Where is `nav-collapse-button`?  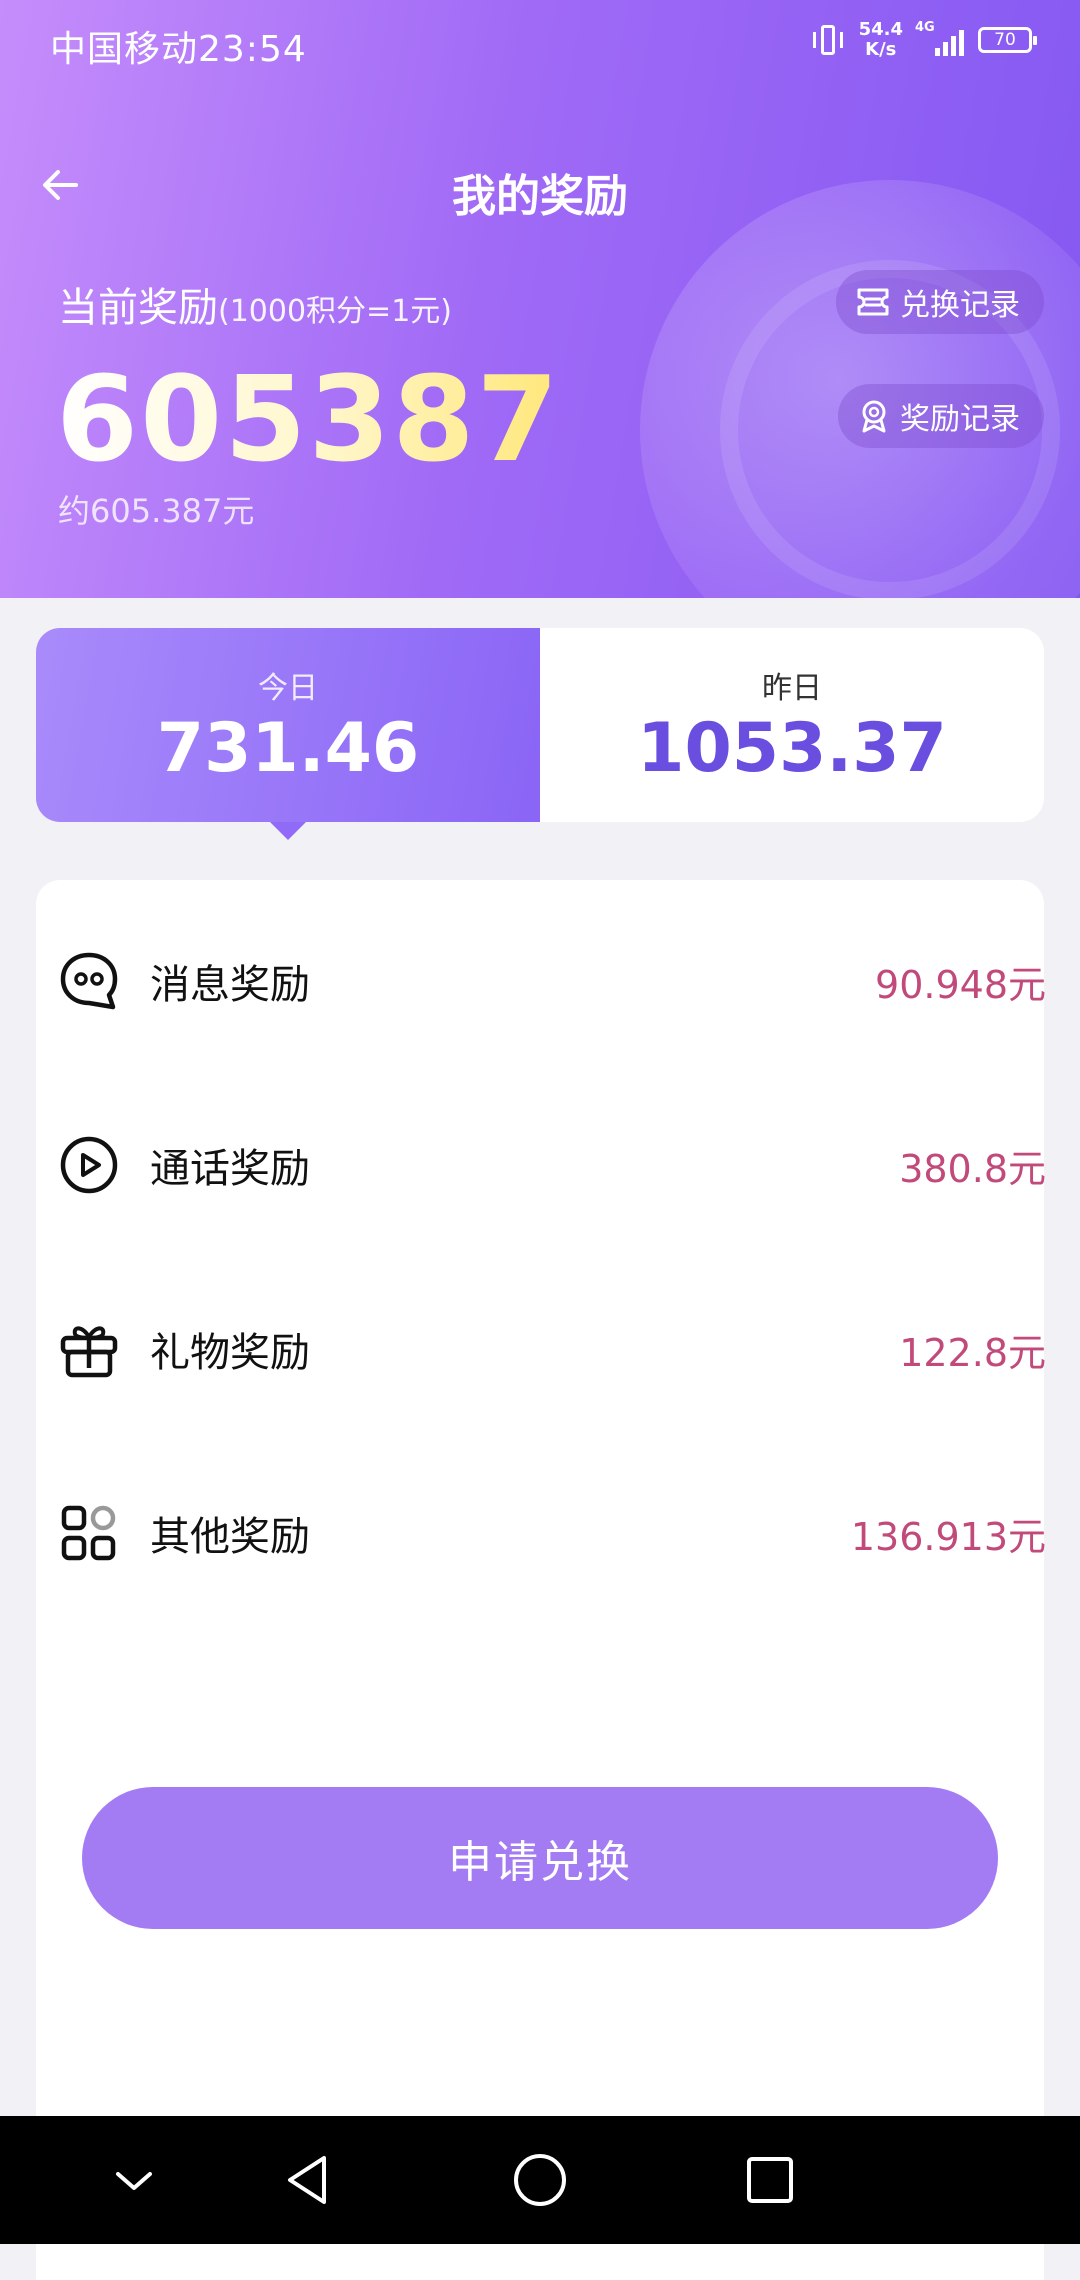 nav-collapse-button is located at coordinates (134, 2180).